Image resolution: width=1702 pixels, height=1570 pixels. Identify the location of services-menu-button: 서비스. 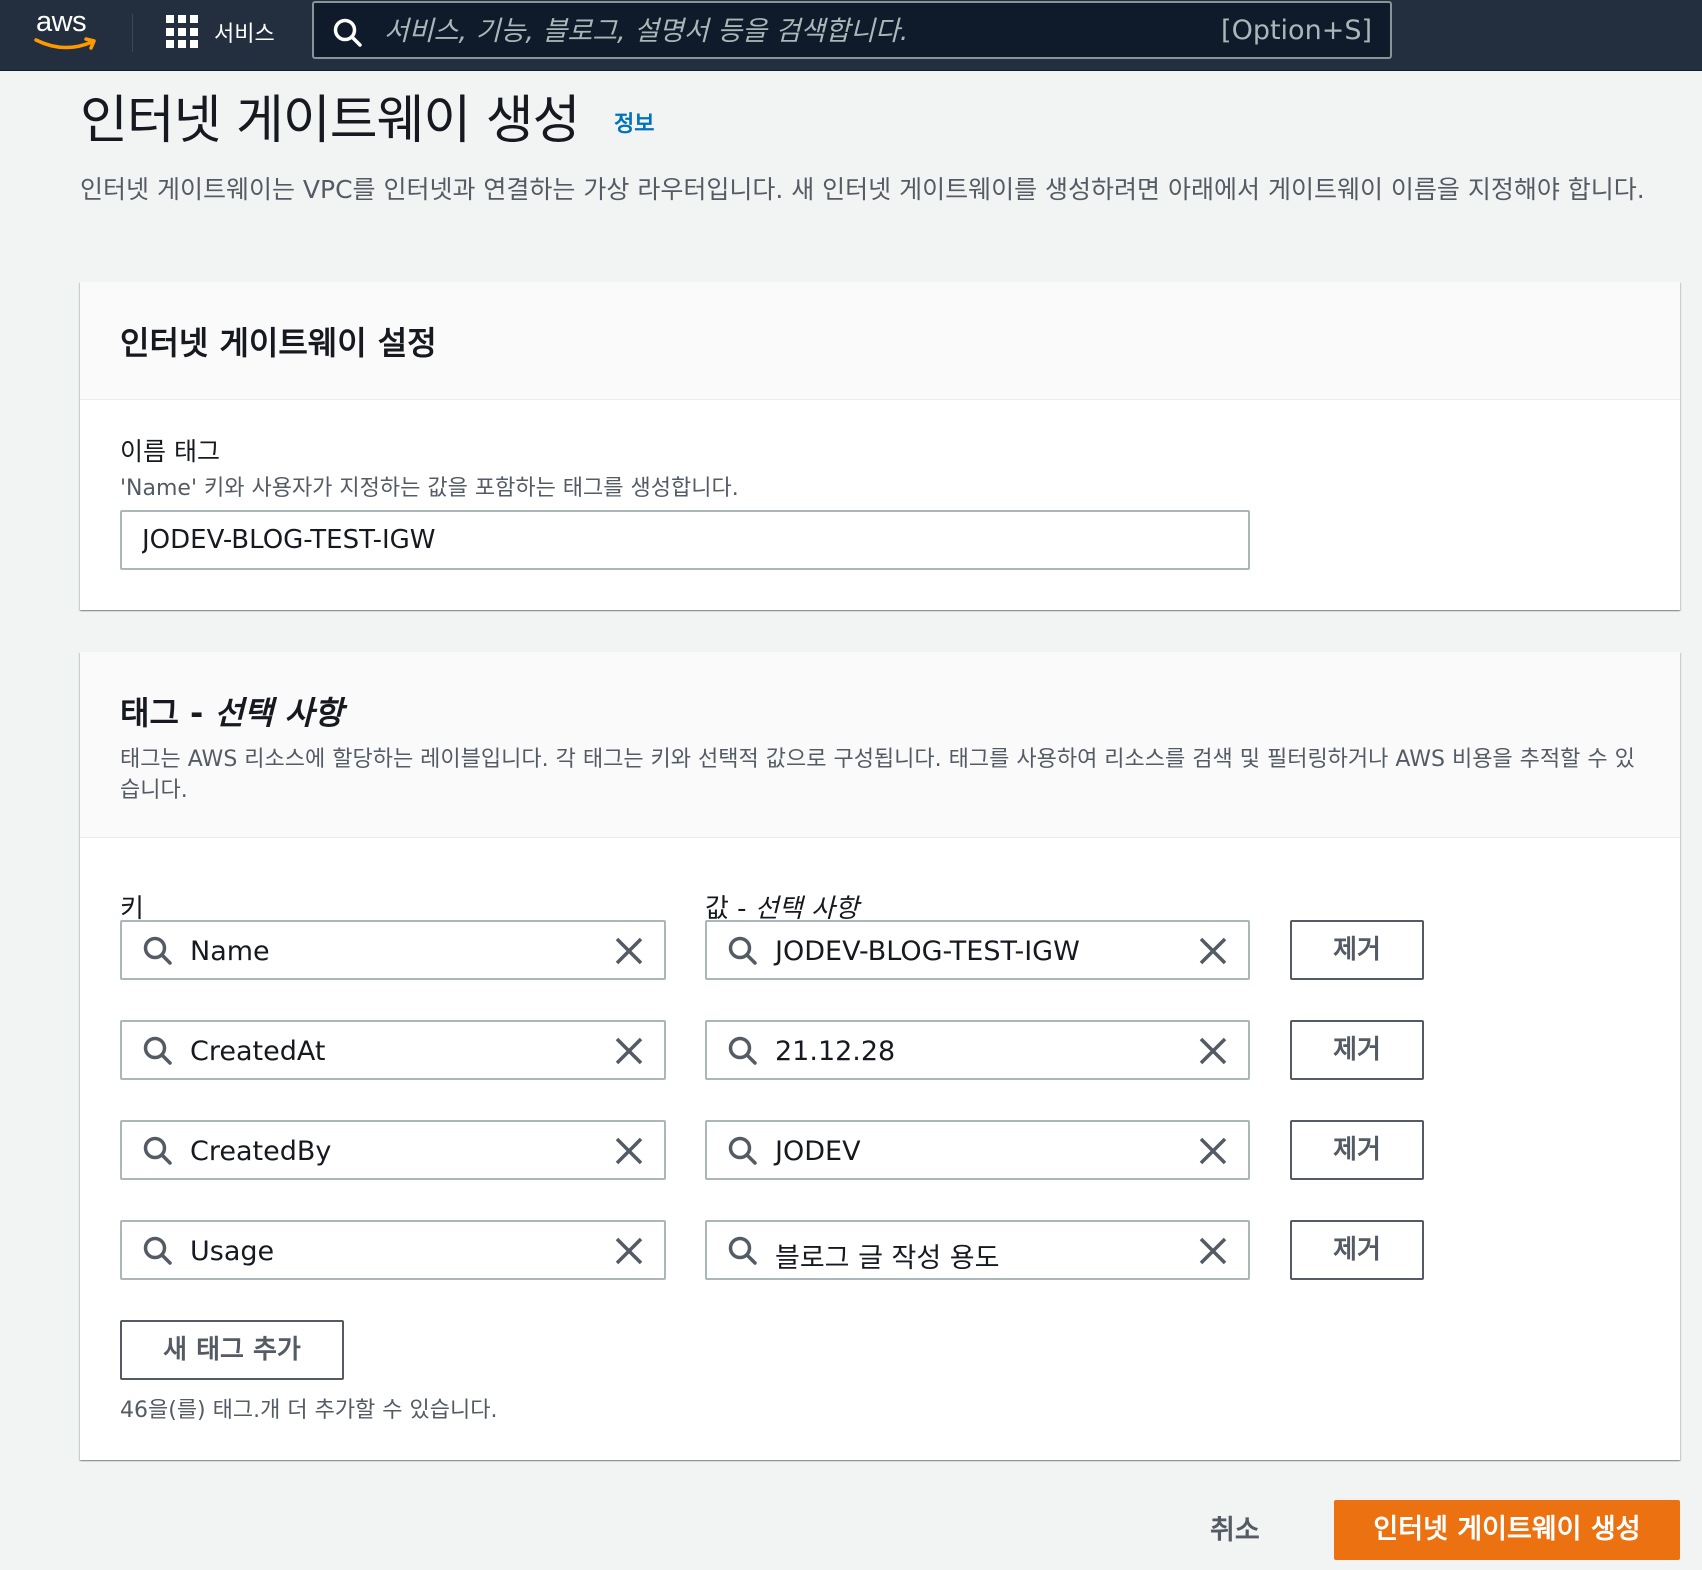
(220, 32).